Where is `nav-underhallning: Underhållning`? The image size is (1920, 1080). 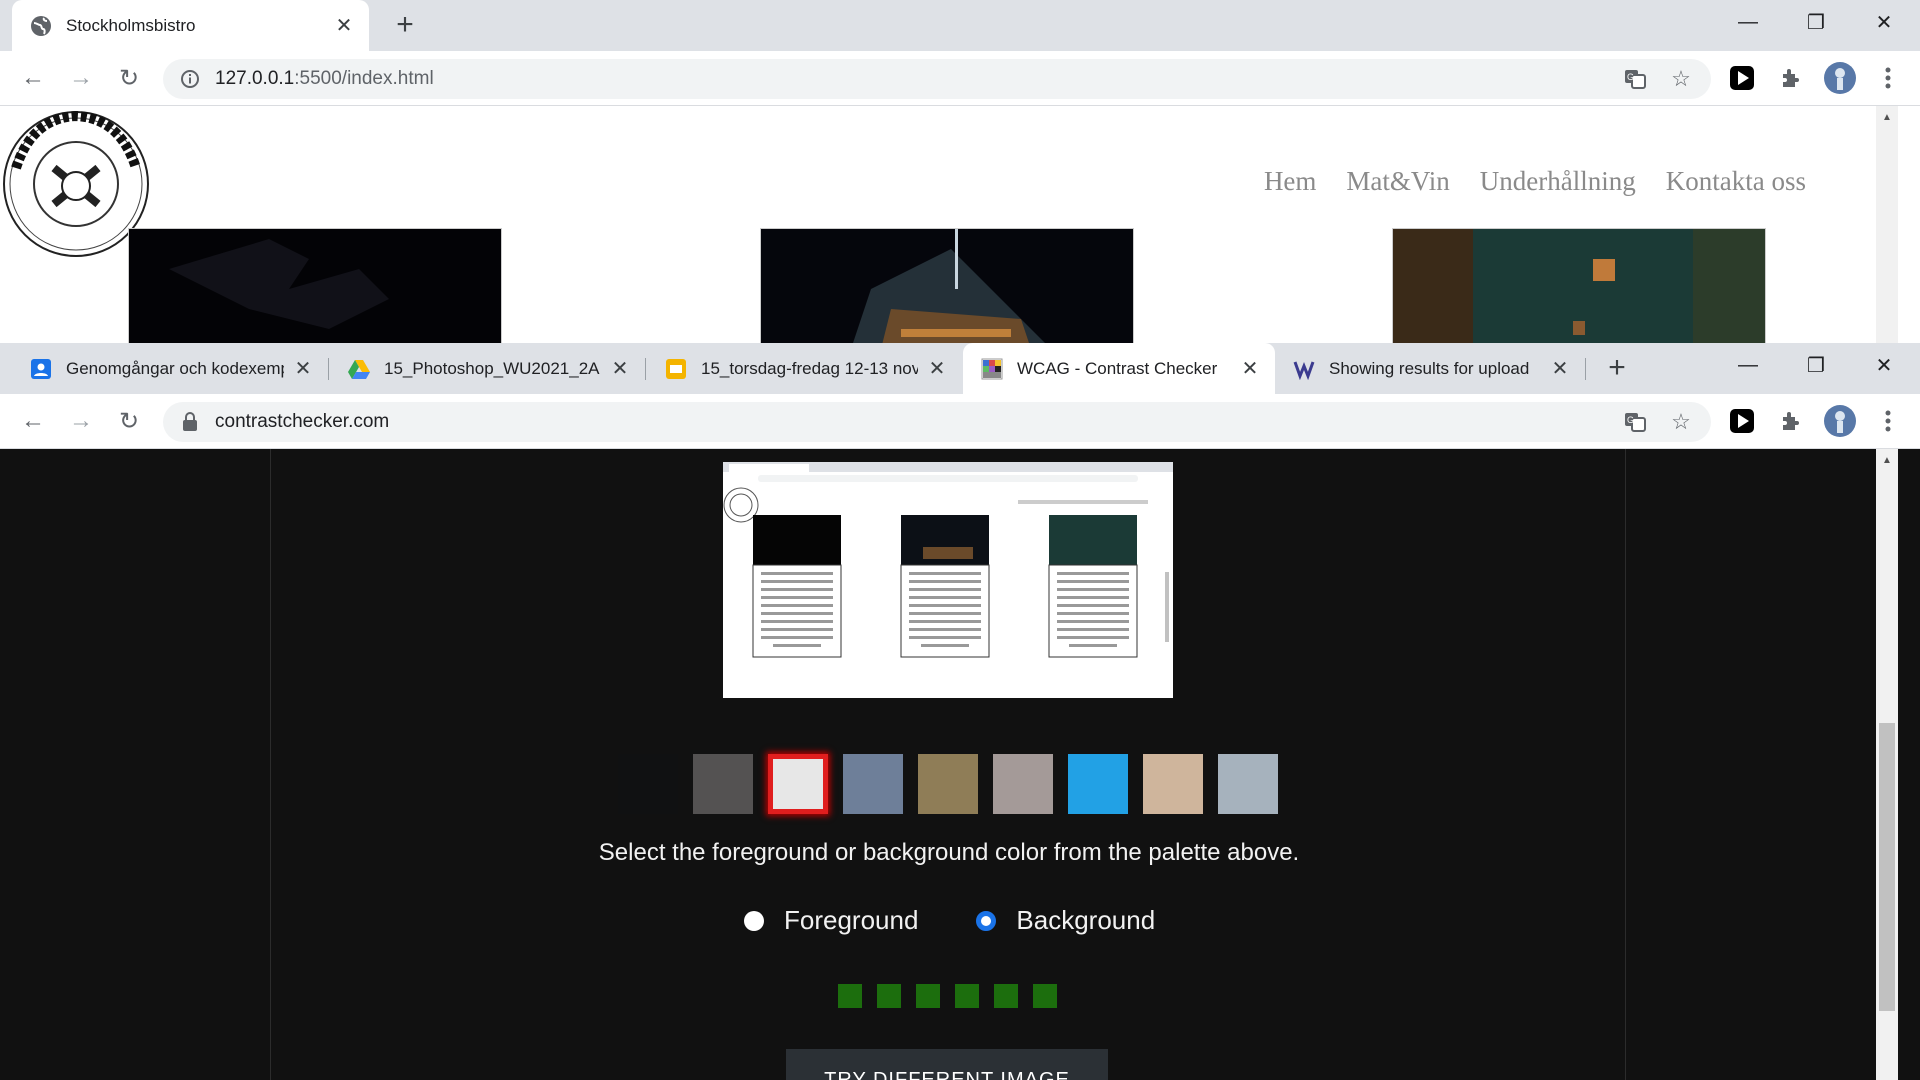
nav-underhallning: Underhållning is located at coordinates (1558, 181).